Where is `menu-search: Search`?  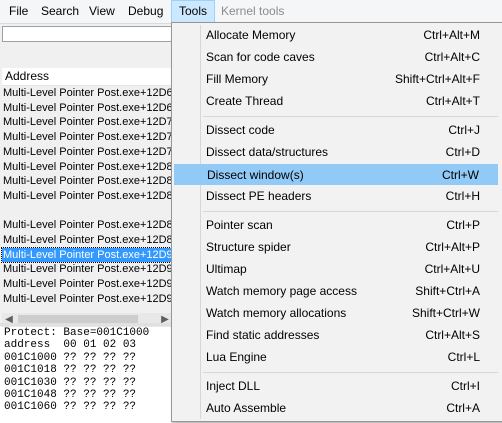 menu-search: Search is located at coordinates (60, 11).